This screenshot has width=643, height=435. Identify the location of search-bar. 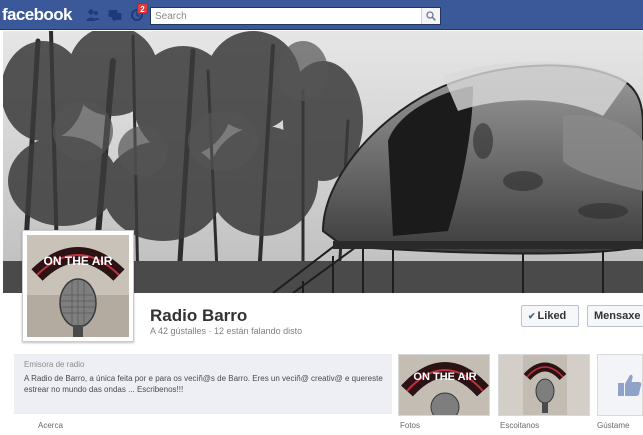
(295, 16).